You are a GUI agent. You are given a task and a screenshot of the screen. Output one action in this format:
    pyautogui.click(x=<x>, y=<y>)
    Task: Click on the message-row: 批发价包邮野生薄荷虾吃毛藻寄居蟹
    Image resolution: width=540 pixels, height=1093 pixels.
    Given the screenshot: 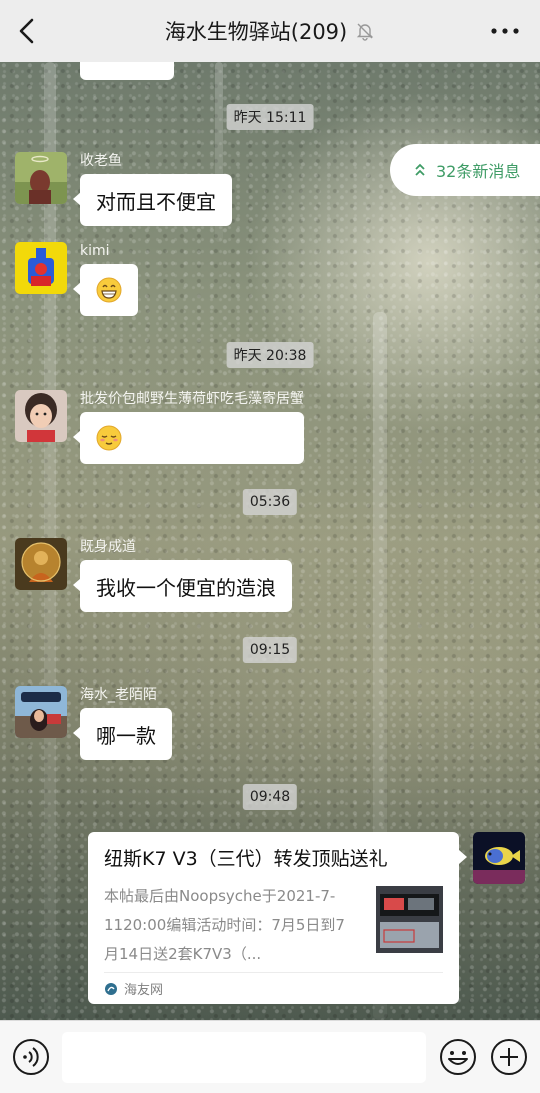 What is the action you would take?
    pyautogui.click(x=159, y=427)
    